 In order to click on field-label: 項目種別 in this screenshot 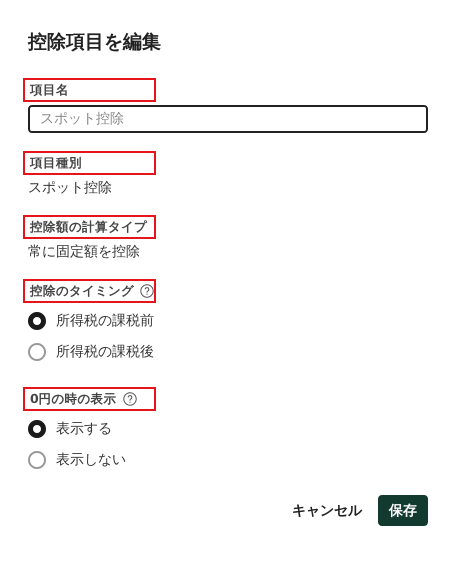, I will do `click(89, 163)`.